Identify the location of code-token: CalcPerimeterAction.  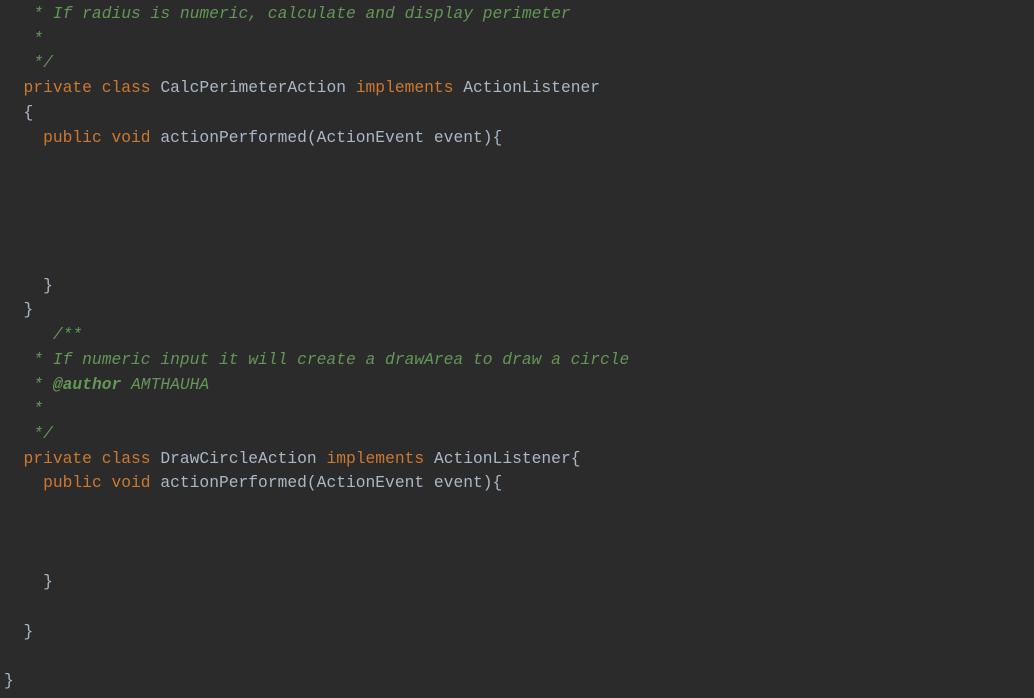
(258, 88).